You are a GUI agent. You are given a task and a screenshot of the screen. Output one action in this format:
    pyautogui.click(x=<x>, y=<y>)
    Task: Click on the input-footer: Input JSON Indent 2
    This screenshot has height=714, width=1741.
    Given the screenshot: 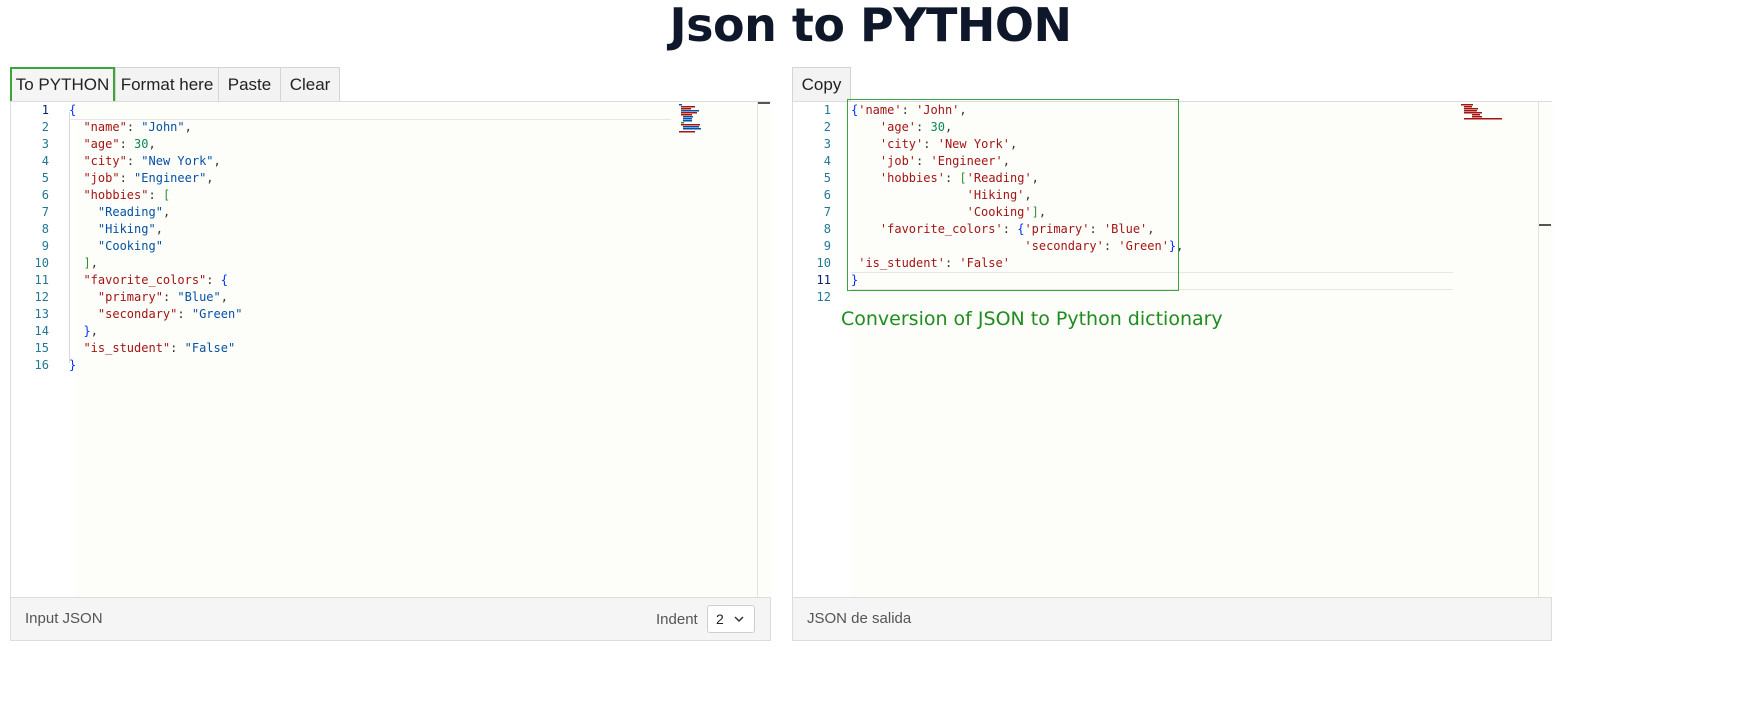 What is the action you would take?
    pyautogui.click(x=390, y=619)
    